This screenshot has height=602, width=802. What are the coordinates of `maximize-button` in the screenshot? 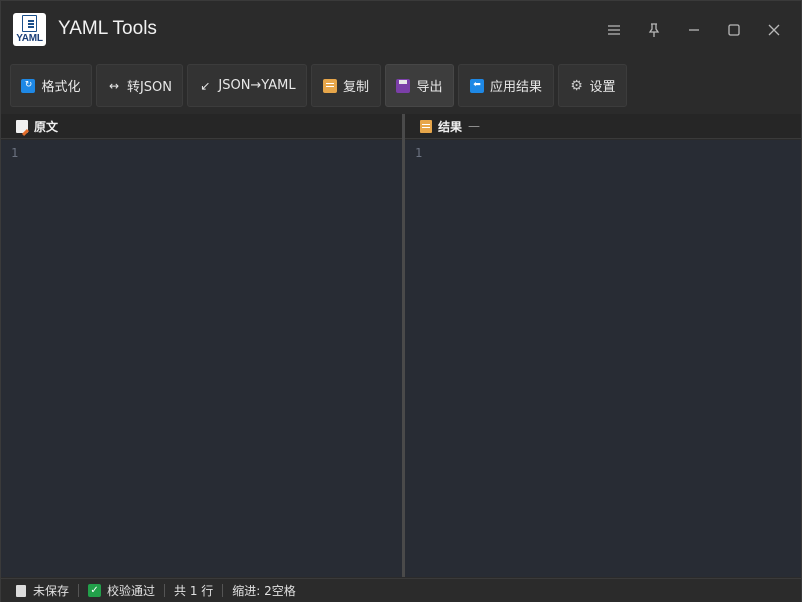 It's located at (734, 30).